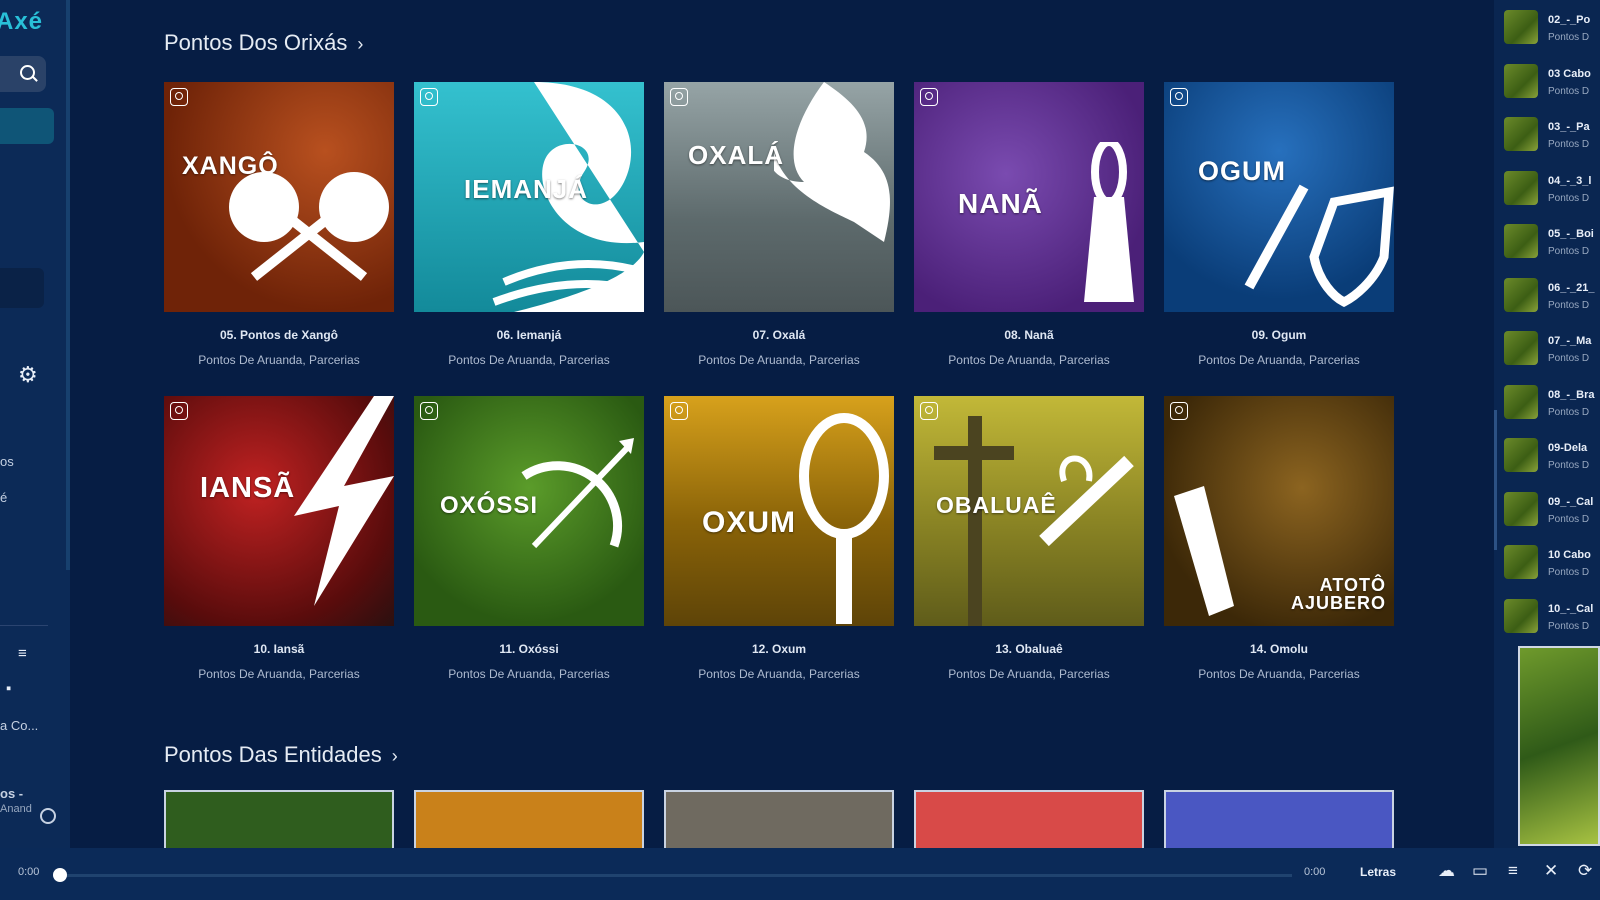 The height and width of the screenshot is (900, 1600). I want to click on playlist-add-icon: ≡, so click(22, 653).